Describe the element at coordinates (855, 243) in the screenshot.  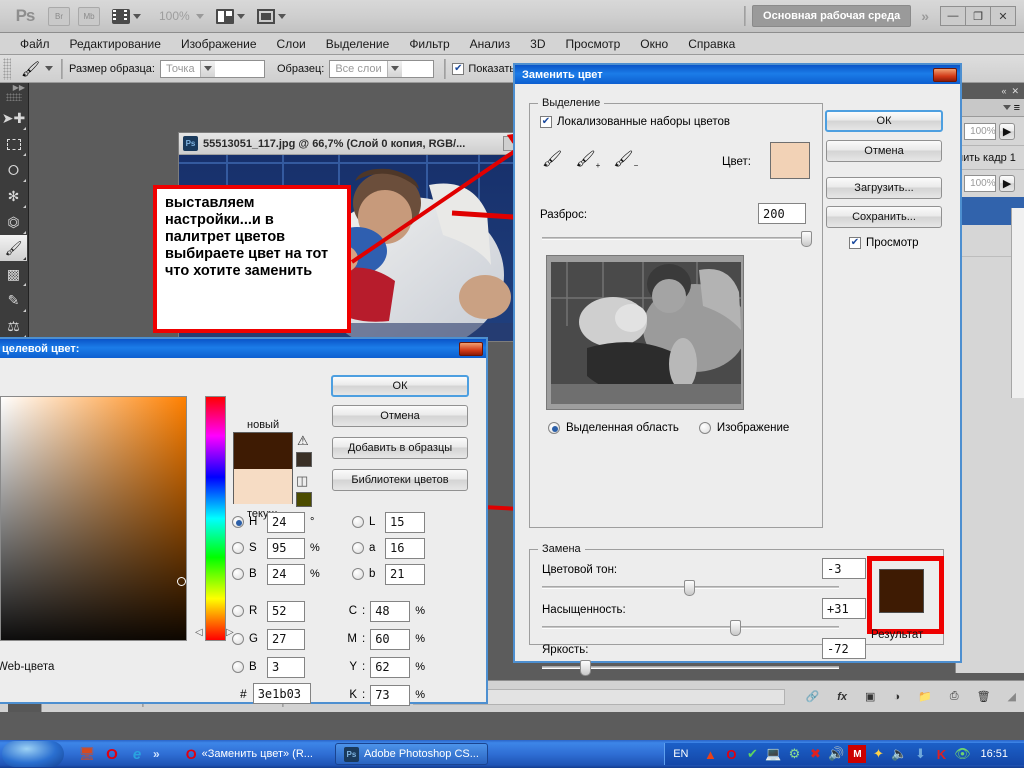
I see `replace-color-preview-checkbox: ✔` at that location.